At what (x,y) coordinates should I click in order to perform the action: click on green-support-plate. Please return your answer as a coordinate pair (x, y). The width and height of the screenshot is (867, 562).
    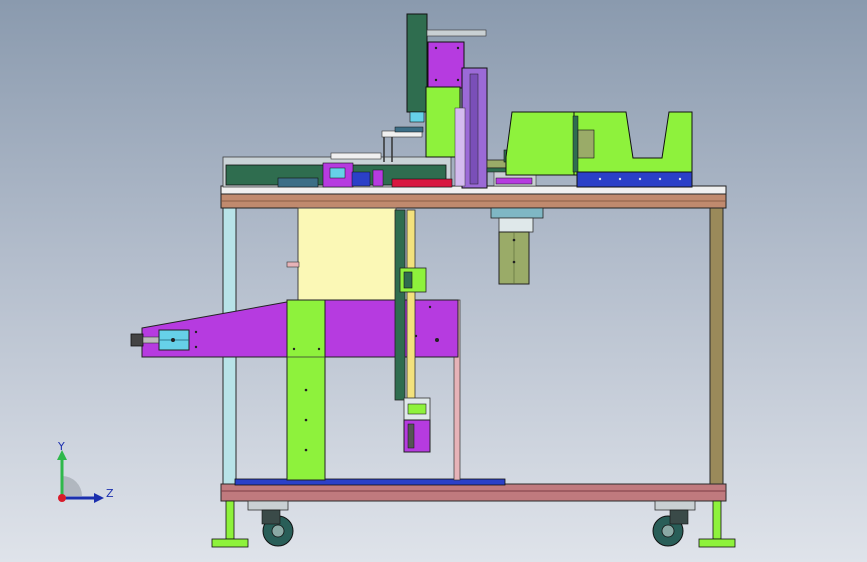
    Looking at the image, I should click on (306, 390).